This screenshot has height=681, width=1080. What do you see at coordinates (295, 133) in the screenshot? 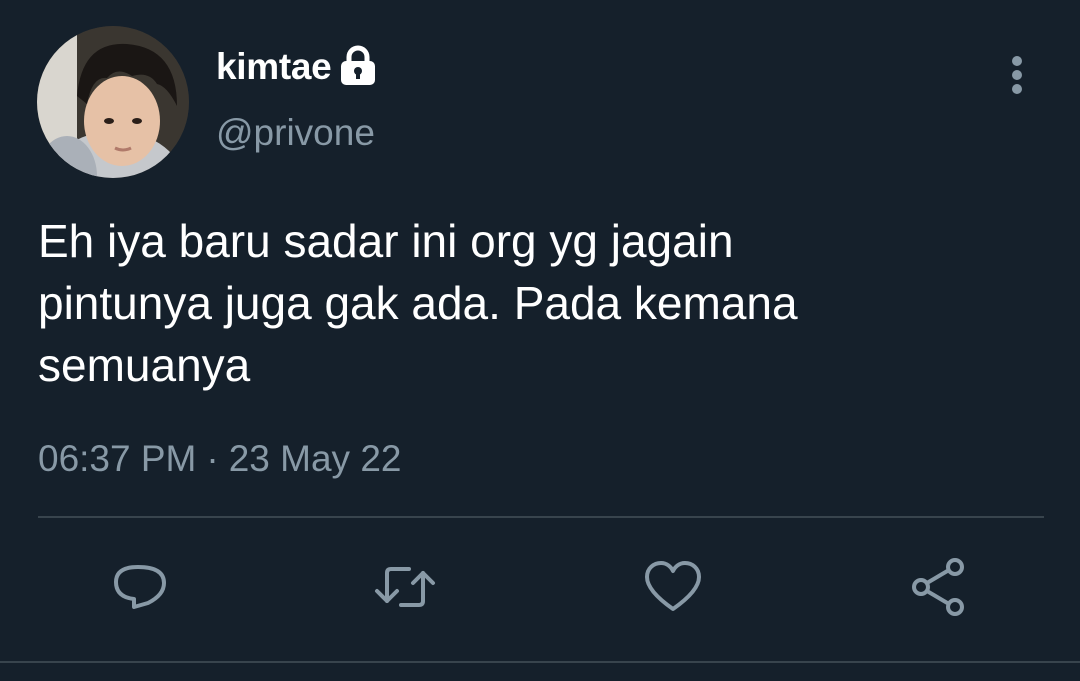
I see `author-handle: @privone` at bounding box center [295, 133].